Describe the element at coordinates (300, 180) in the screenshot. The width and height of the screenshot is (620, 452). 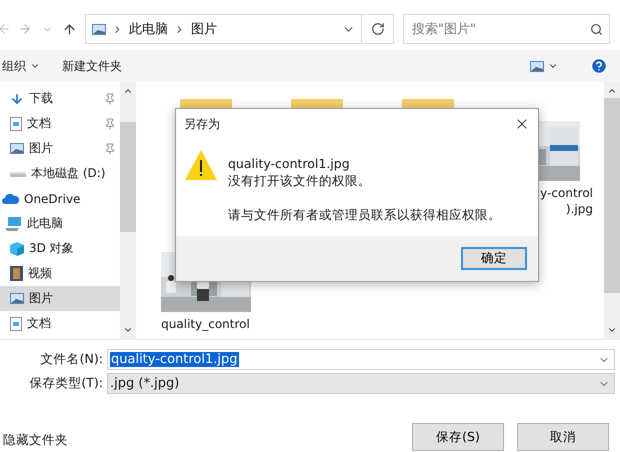
I see `error-message: 没有打开该文件的权限。` at that location.